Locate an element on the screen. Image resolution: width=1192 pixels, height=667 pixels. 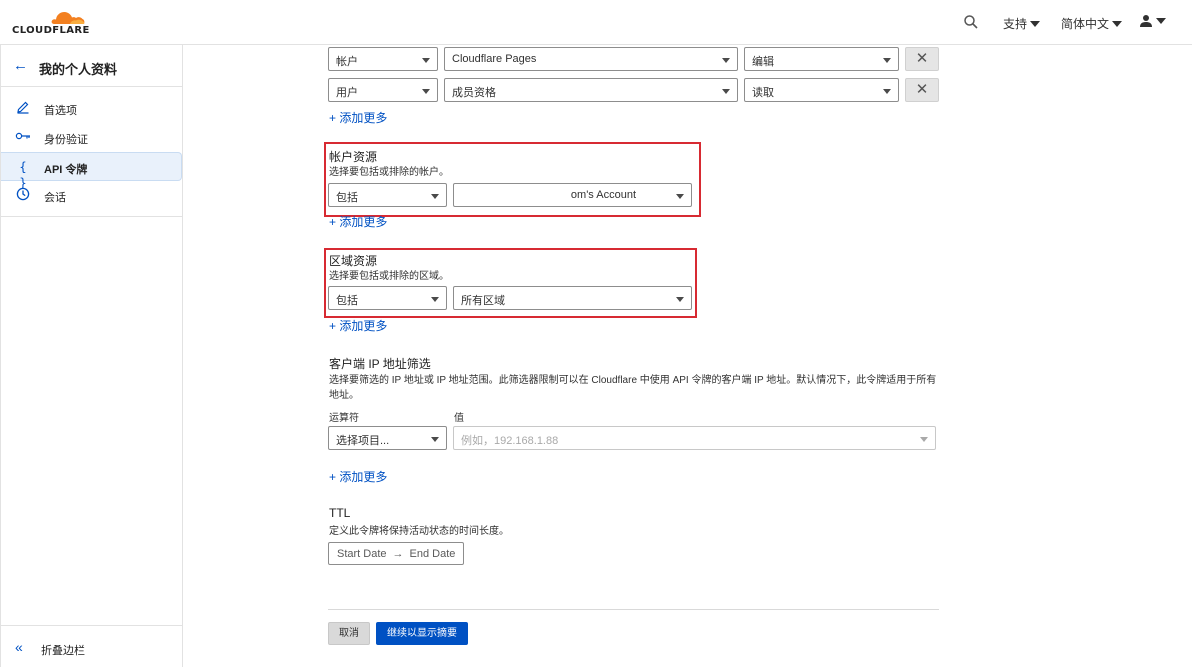
select-value: 编辑 is located at coordinates (763, 62).